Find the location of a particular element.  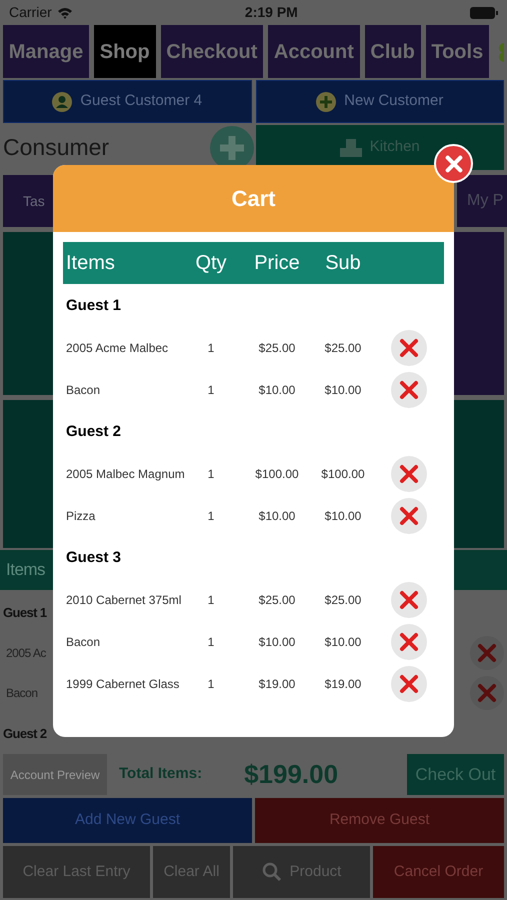

plus-icon is located at coordinates (326, 102).